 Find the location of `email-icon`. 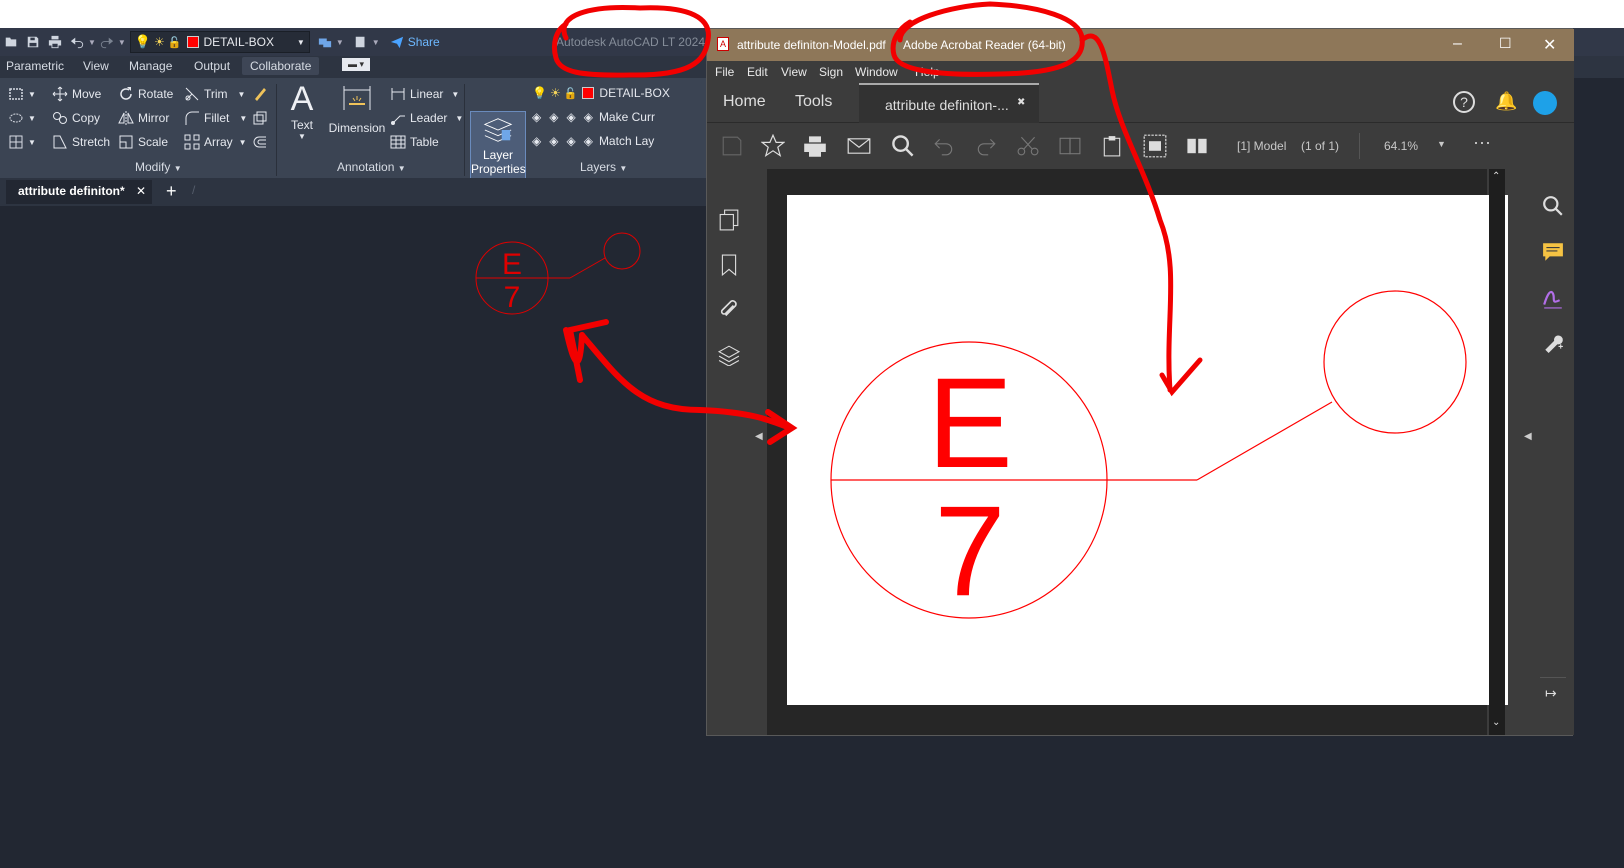

email-icon is located at coordinates (859, 146).